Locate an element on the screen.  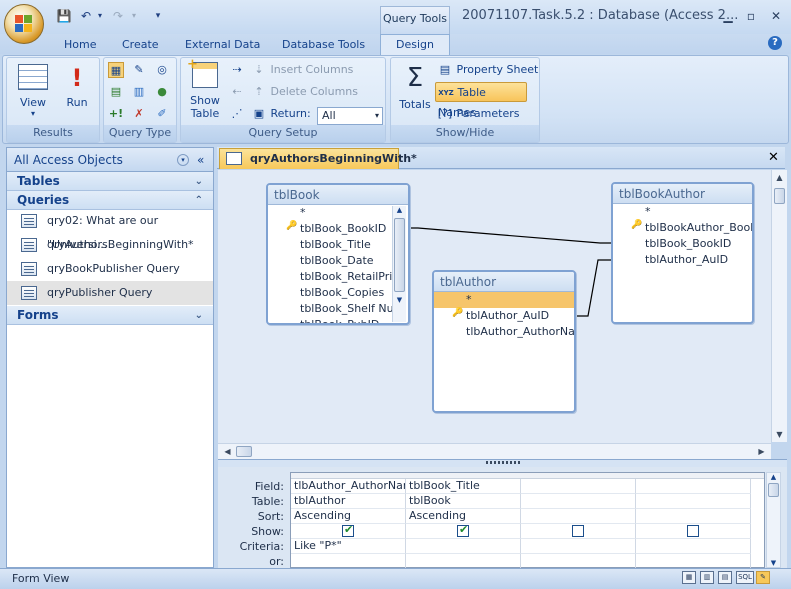
scroll-left-icon: ◀ is located at coordinates (227, 451).